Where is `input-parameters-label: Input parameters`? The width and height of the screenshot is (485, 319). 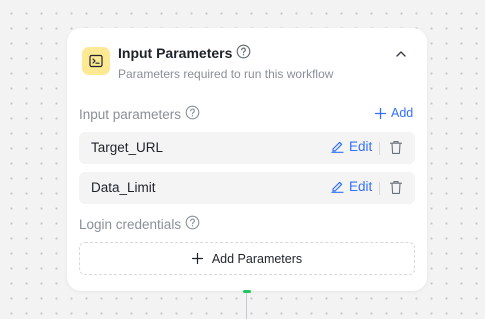 input-parameters-label: Input parameters is located at coordinates (139, 114).